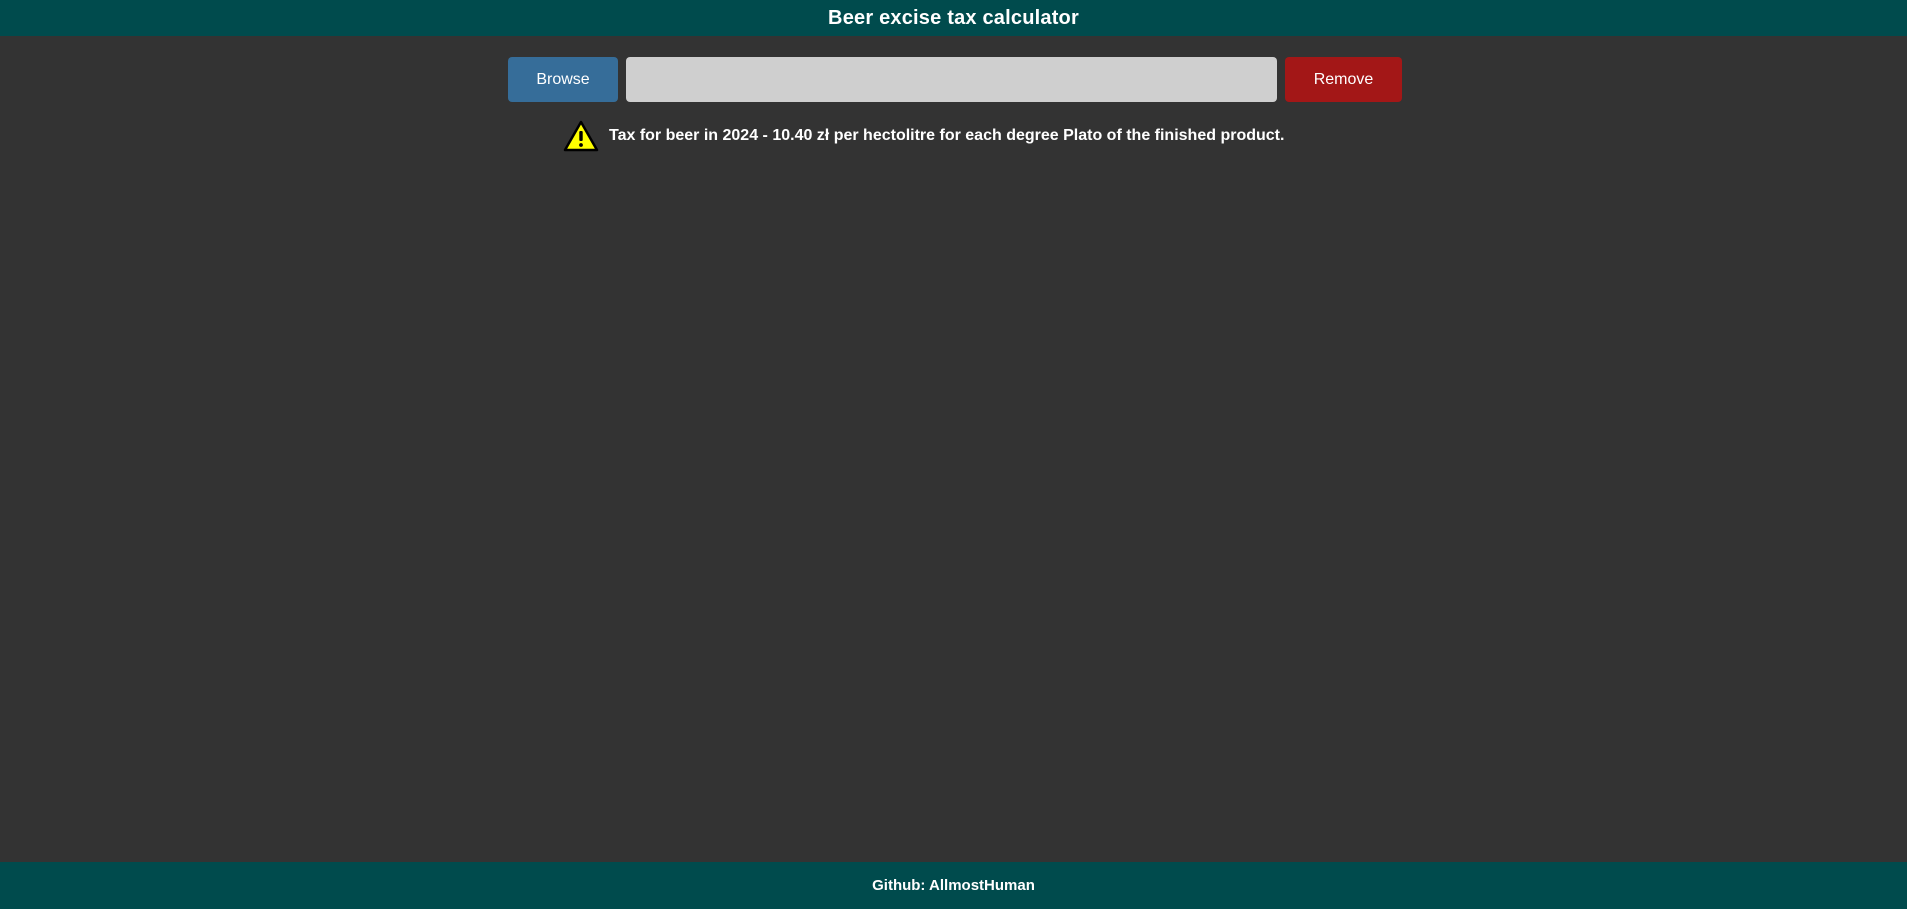  I want to click on app-header: Beer excise tax calculator, so click(953, 18).